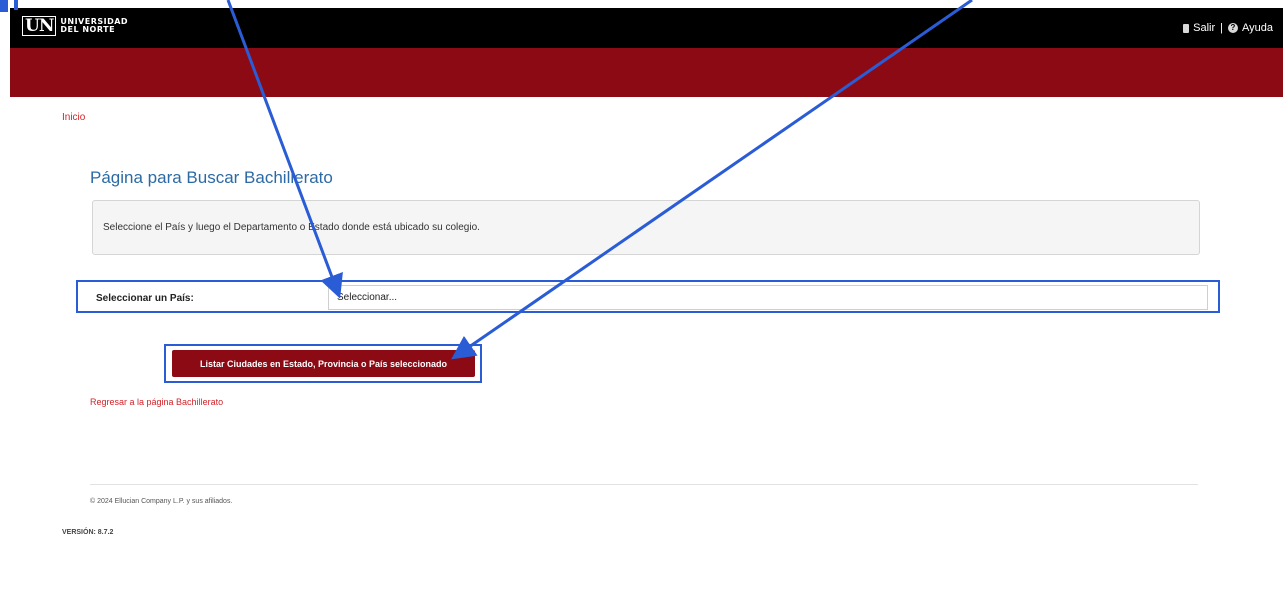  What do you see at coordinates (4, 6) in the screenshot?
I see `annotation-fragment-top-left` at bounding box center [4, 6].